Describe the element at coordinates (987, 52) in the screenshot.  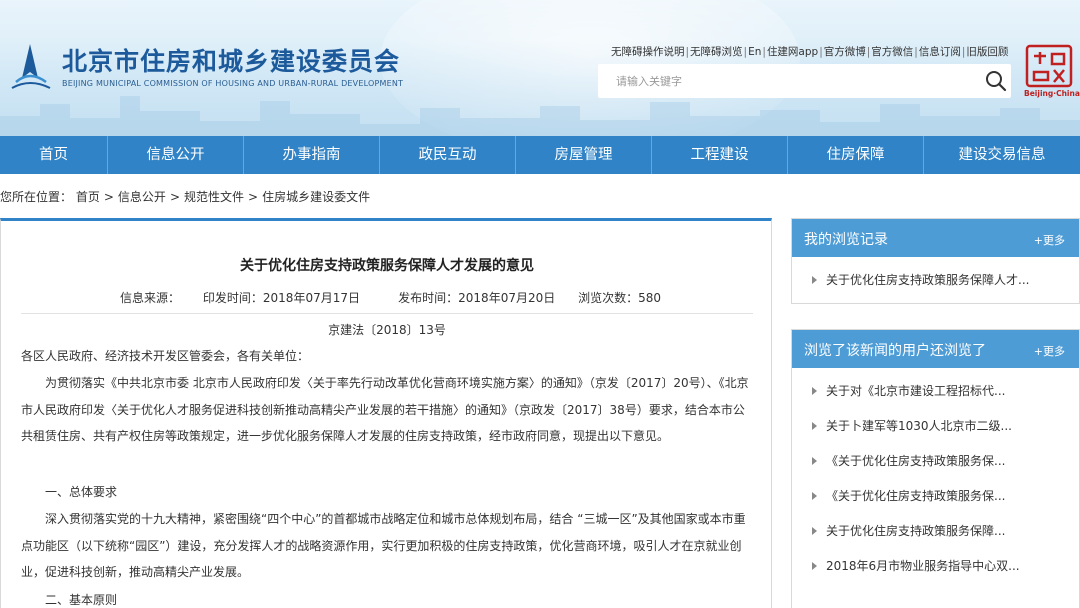
I see `top-link-old-version: 旧版回顾` at that location.